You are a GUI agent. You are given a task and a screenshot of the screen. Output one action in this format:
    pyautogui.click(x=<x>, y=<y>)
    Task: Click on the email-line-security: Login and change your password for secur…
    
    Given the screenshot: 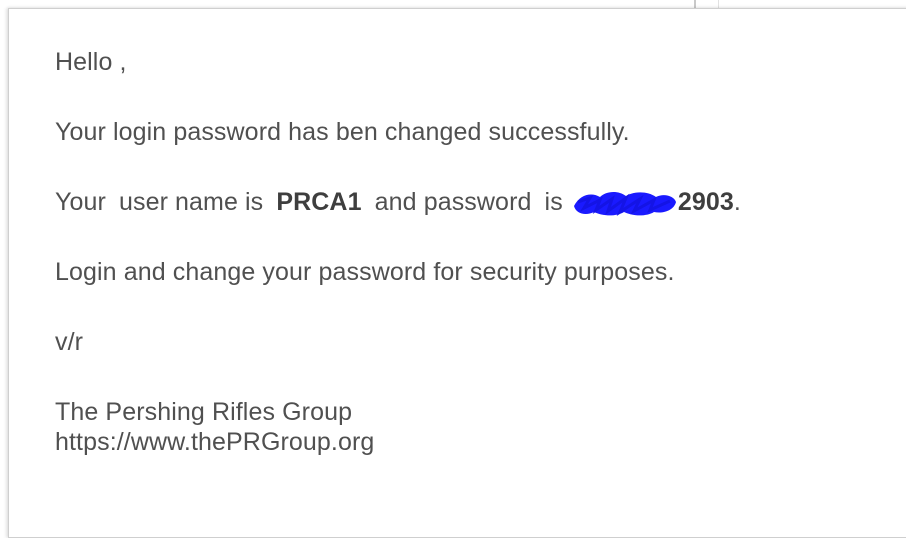 What is the action you would take?
    pyautogui.click(x=398, y=272)
    